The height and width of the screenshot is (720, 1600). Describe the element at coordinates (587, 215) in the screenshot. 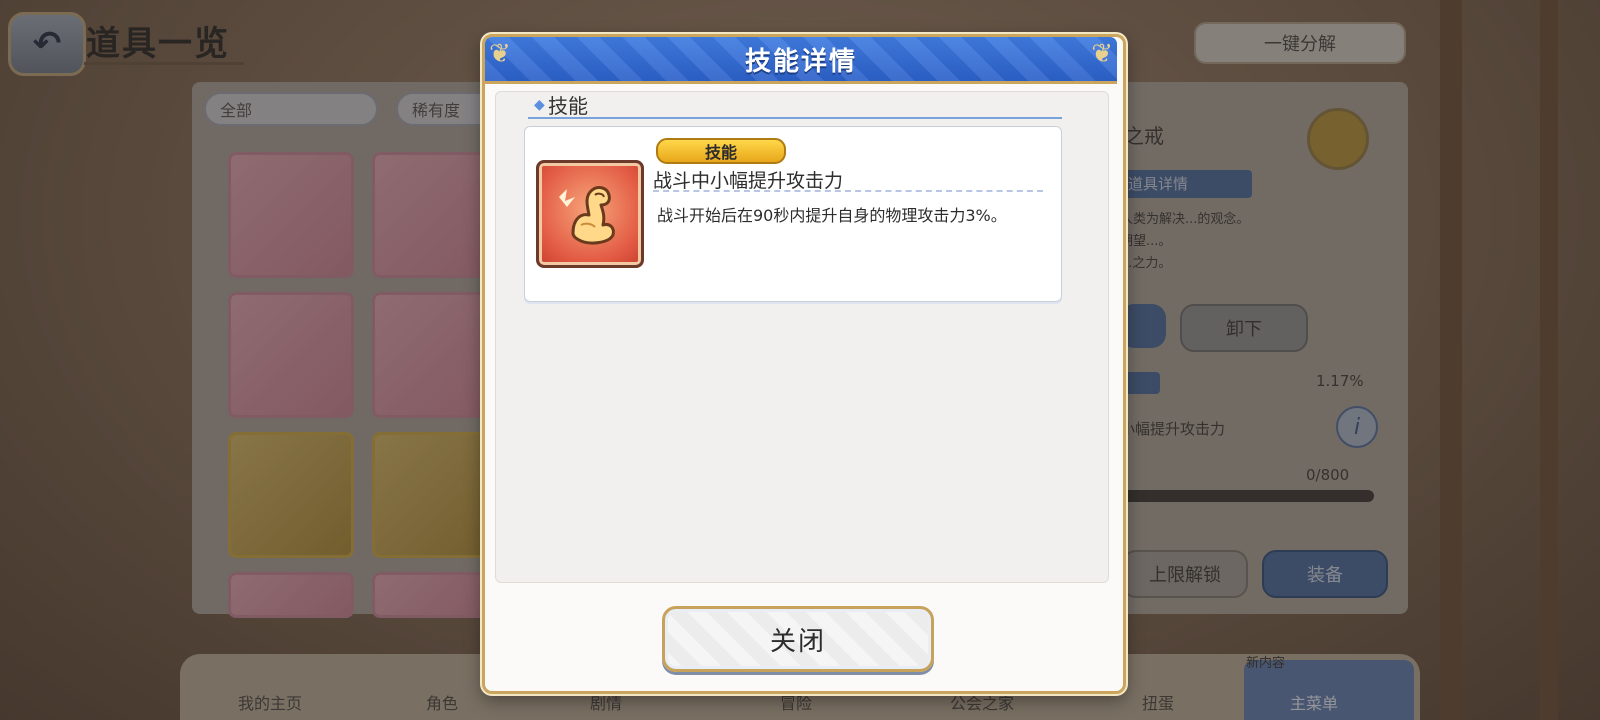

I see `flexed-arm-icon-graphic` at that location.